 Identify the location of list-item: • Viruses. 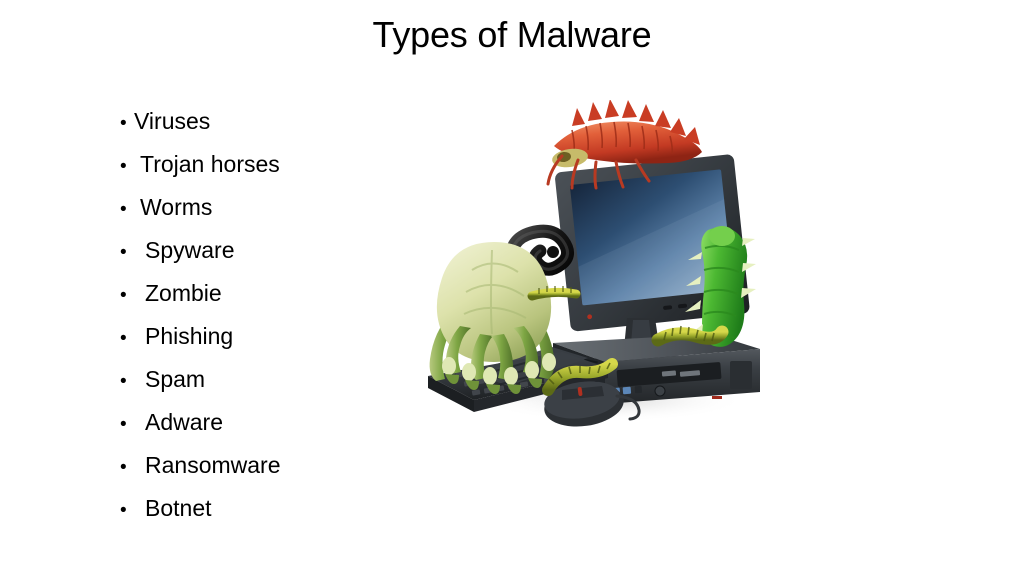
(270, 121).